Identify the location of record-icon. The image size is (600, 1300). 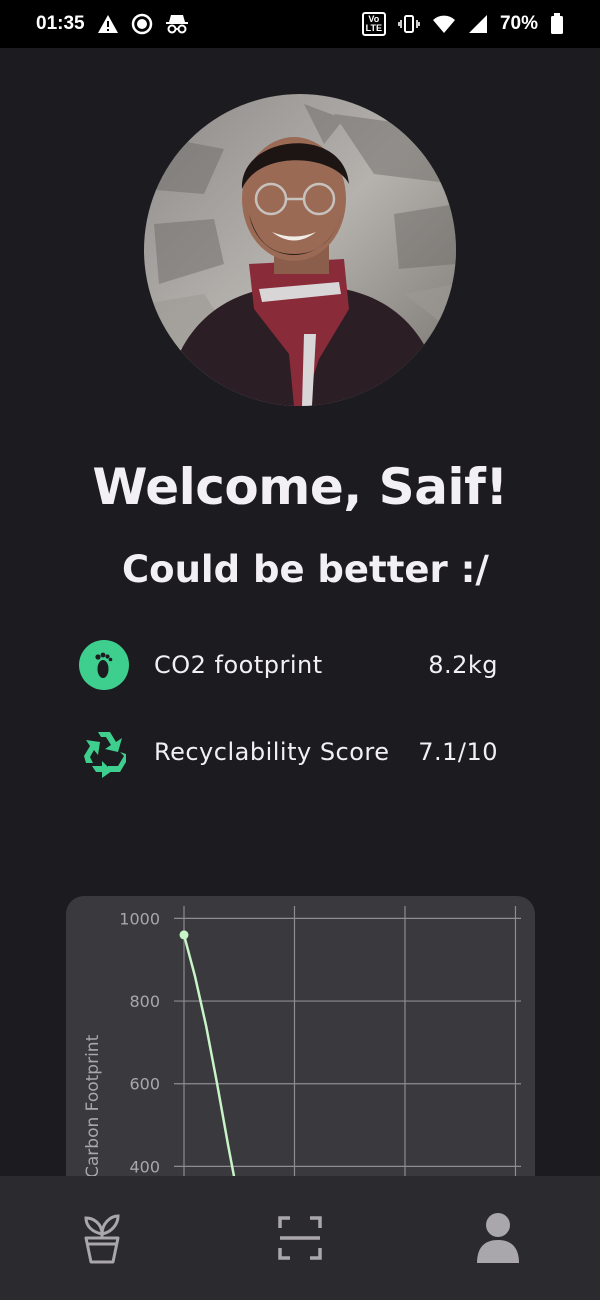
(142, 24).